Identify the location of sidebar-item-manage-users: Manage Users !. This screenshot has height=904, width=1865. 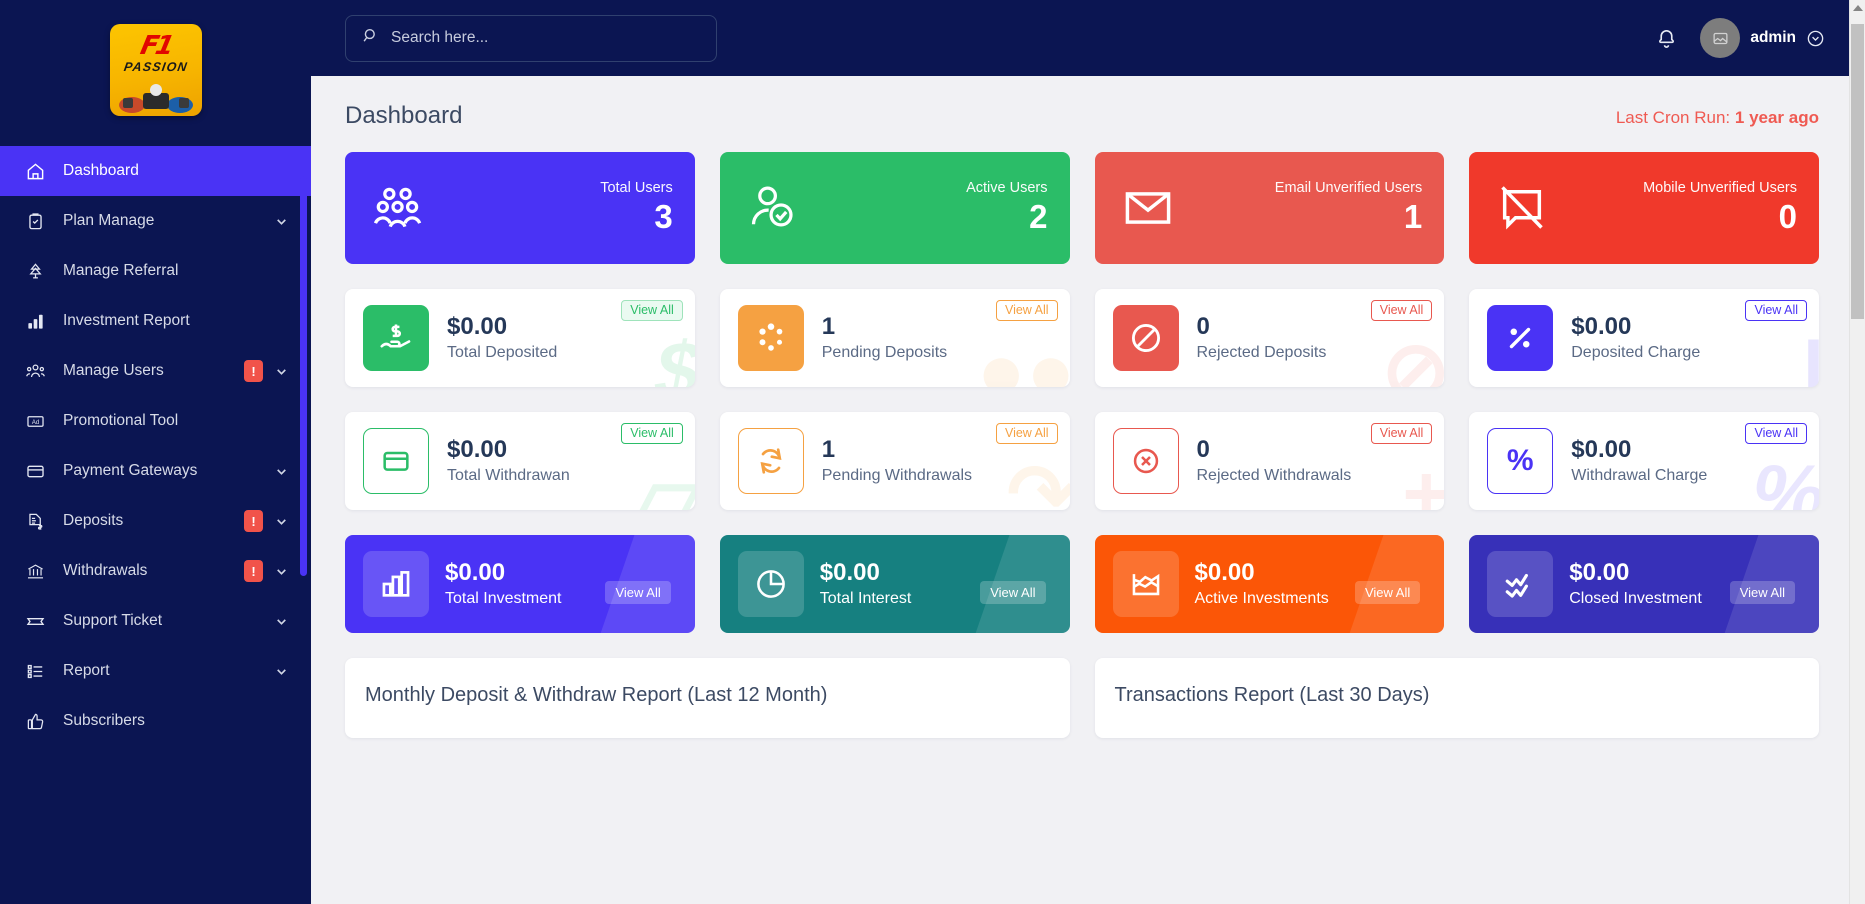
(155, 371).